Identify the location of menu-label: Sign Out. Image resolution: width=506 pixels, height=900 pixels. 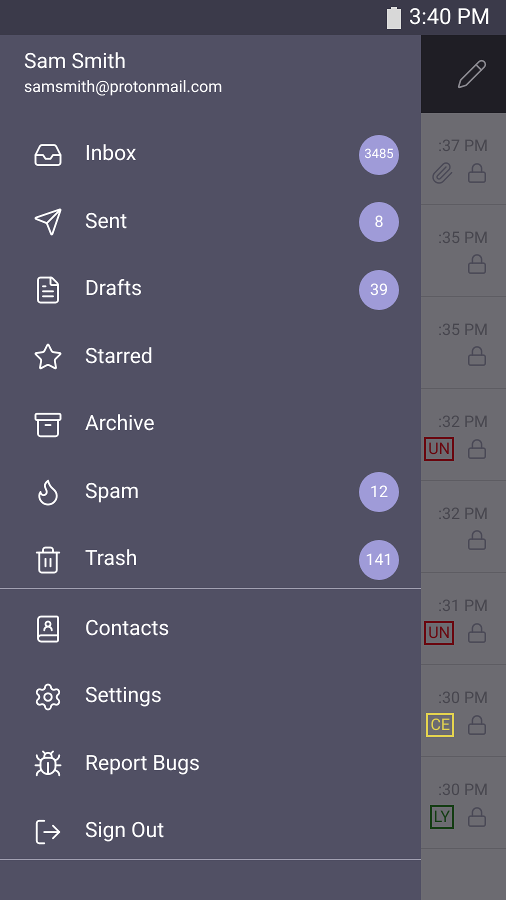
(125, 831).